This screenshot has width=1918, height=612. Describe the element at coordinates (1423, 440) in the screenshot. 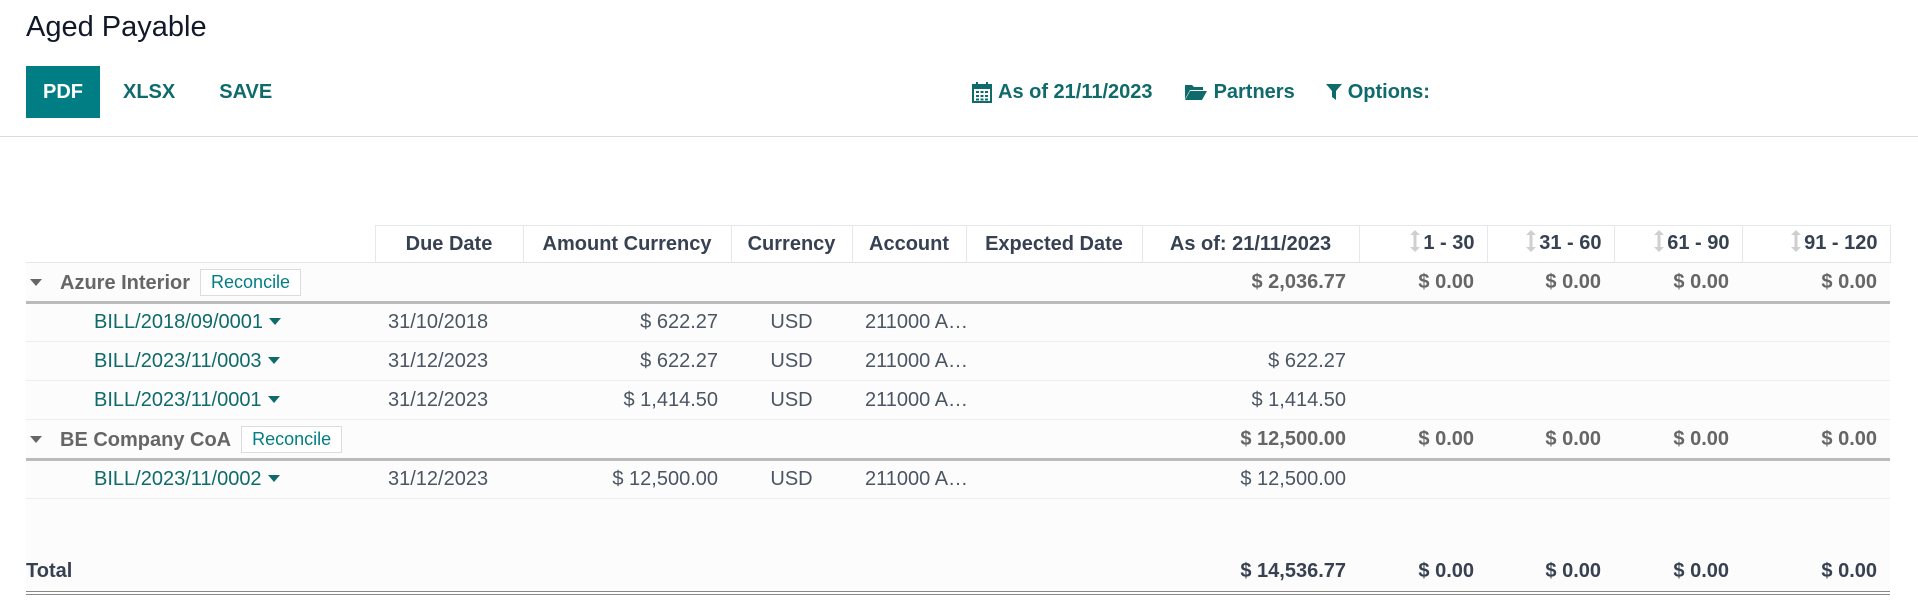

I see `group-total-1-30: $ 0.00` at that location.